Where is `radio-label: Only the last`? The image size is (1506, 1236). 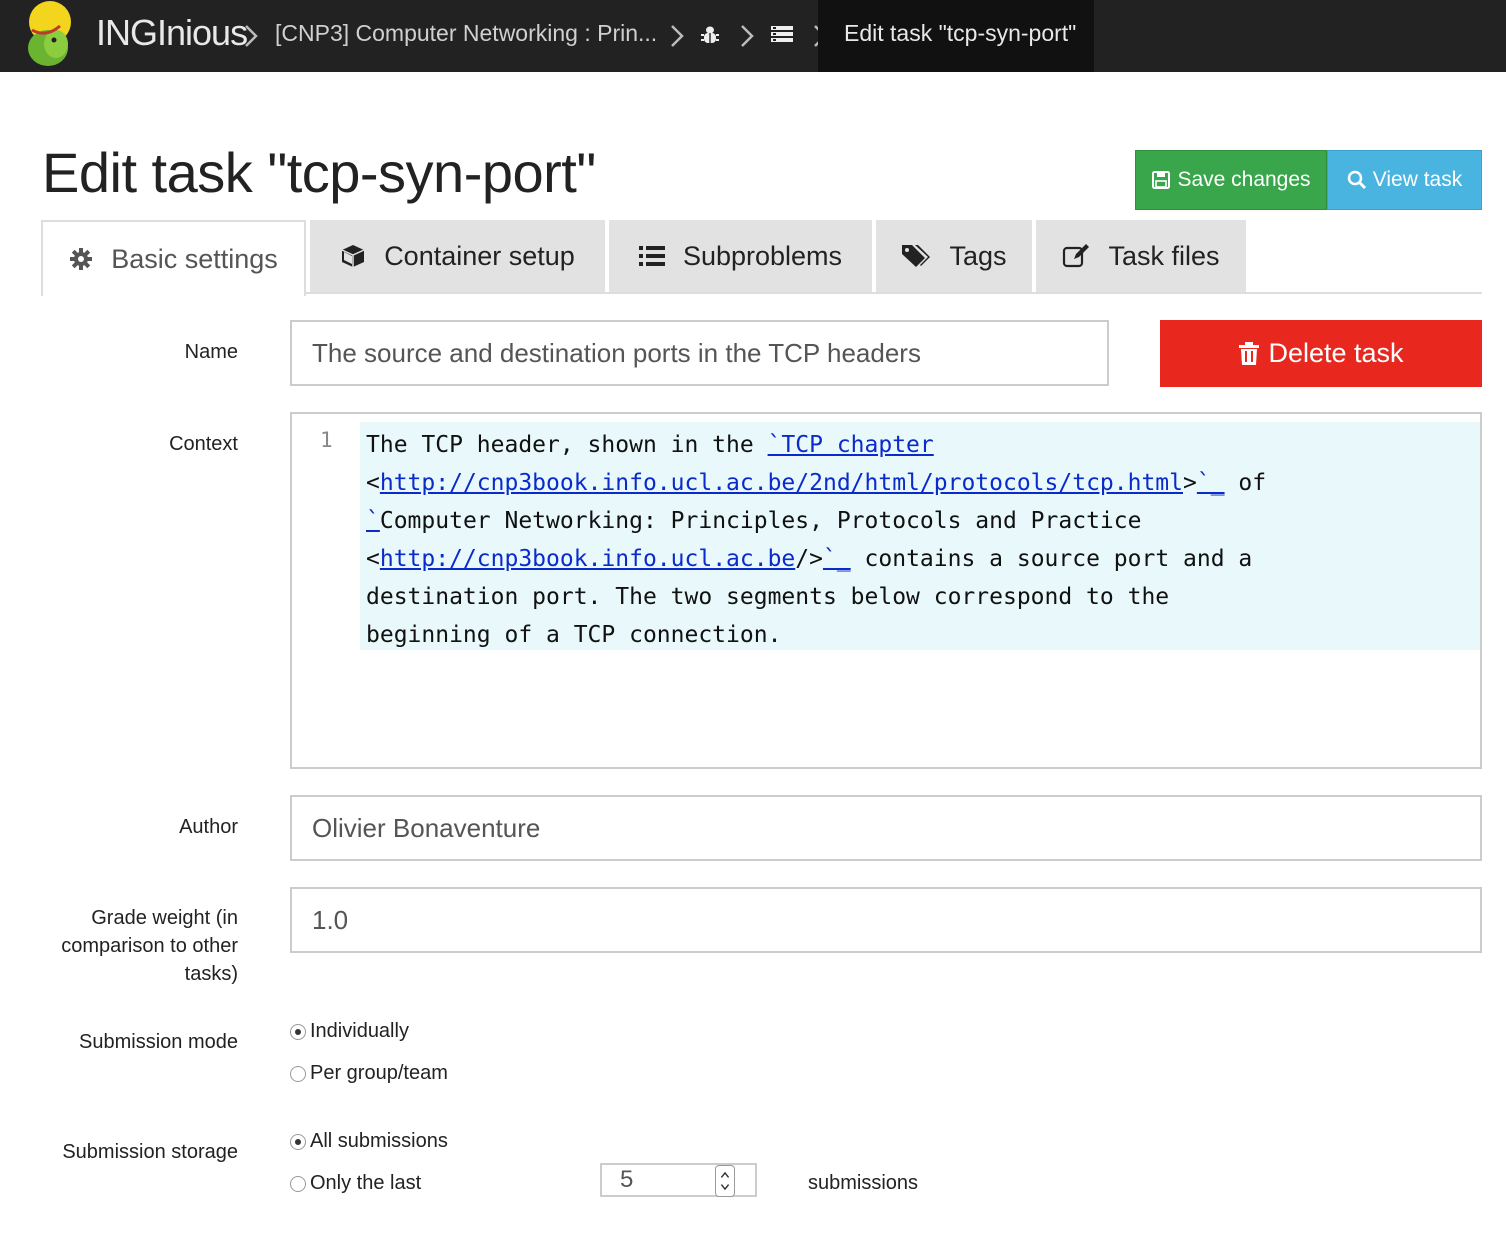 radio-label: Only the last is located at coordinates (366, 1183).